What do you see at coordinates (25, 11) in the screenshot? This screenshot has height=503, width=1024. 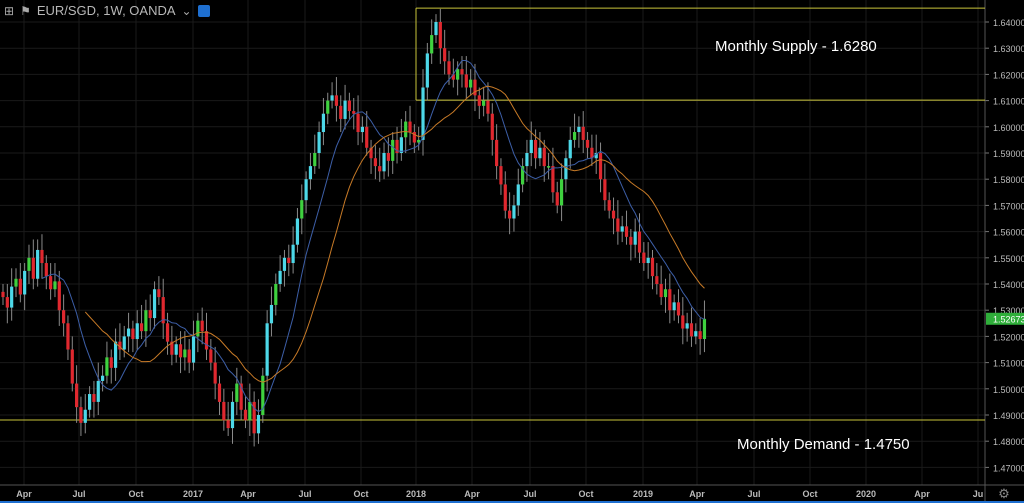 I see `flag-icon: ⚑` at bounding box center [25, 11].